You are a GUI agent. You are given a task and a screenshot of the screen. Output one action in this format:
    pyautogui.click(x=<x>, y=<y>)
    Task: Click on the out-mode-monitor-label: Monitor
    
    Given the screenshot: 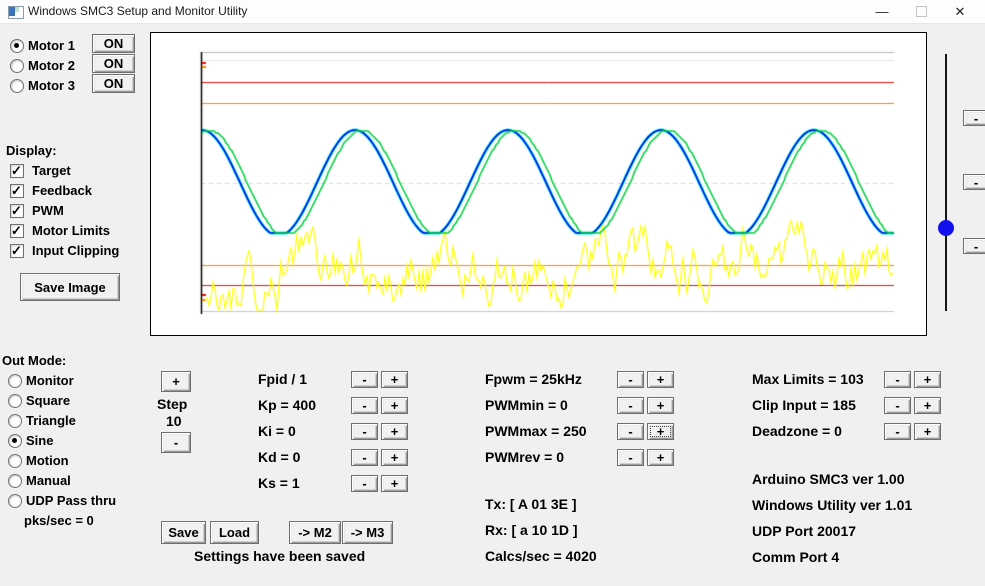 What is the action you would take?
    pyautogui.click(x=50, y=380)
    